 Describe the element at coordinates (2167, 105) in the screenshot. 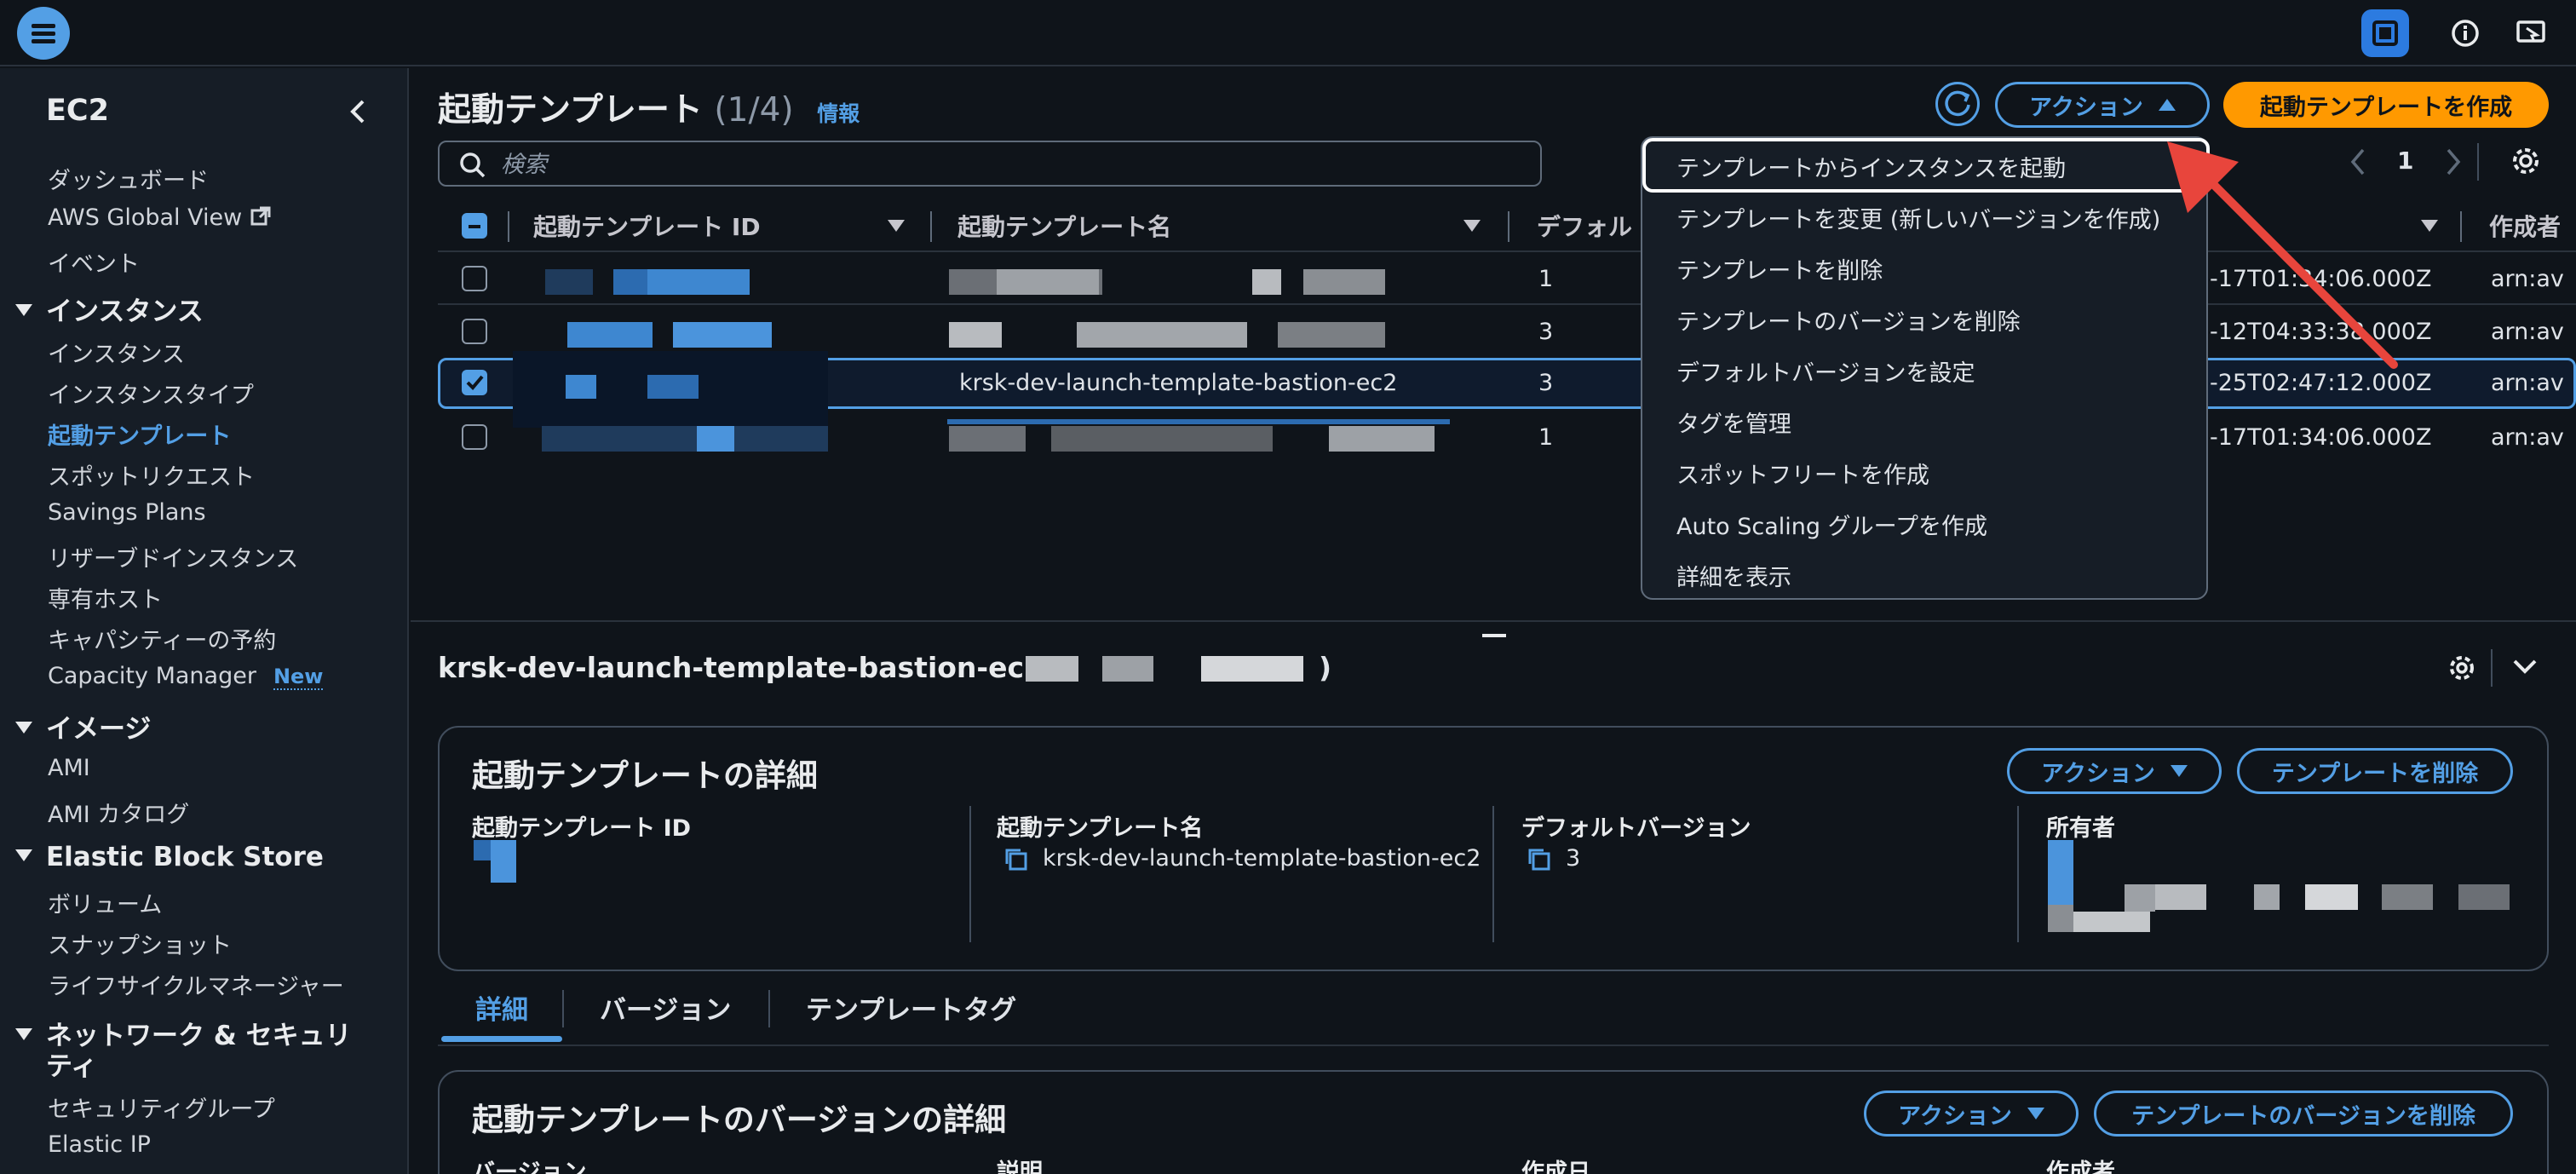

I see `caret-up-icon` at that location.